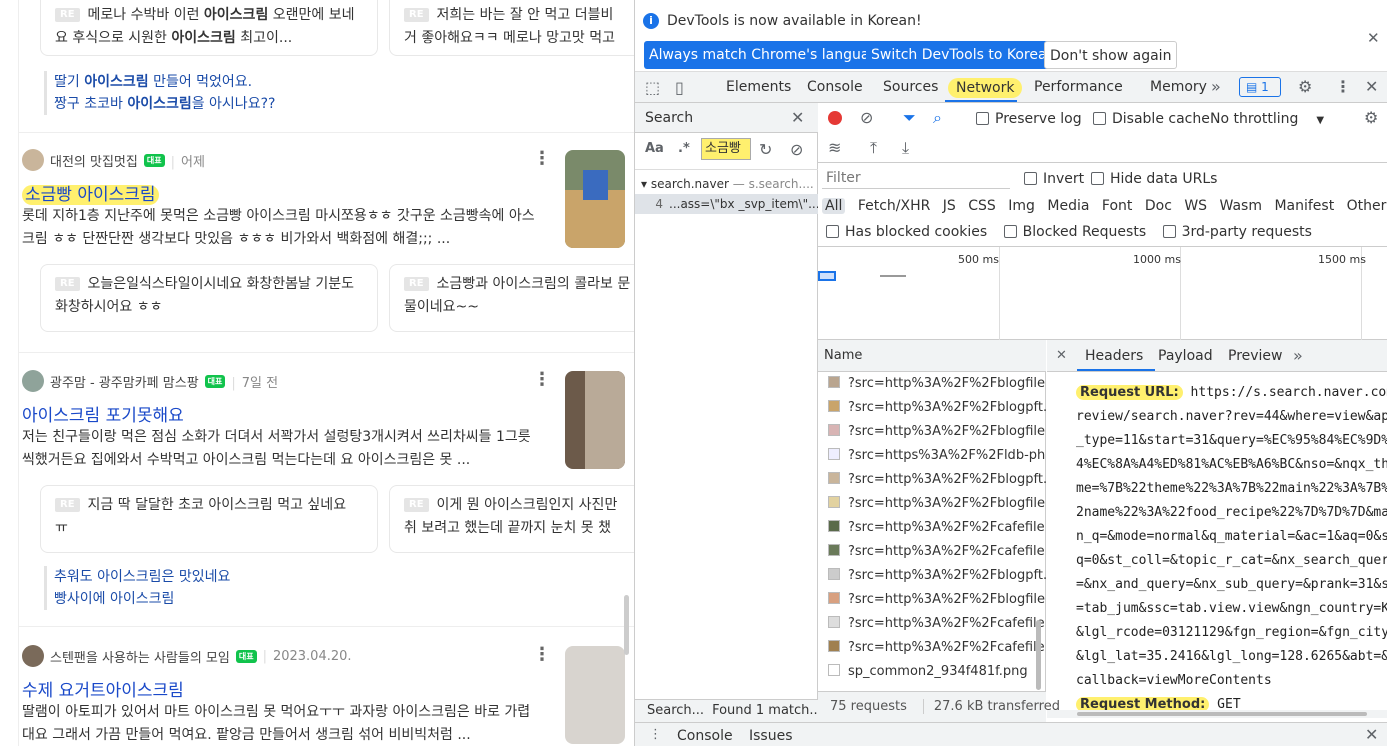 The height and width of the screenshot is (746, 1387). Describe the element at coordinates (1260, 87) in the screenshot. I see `issues-counter: ▤ 1` at that location.